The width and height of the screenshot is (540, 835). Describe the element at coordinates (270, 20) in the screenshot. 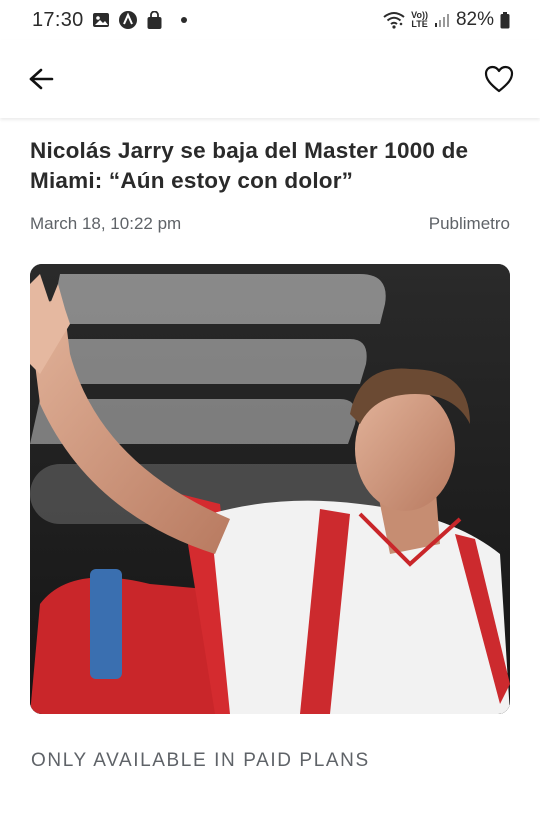

I see `status-bar: 17:30 Vo)) LTE 82%` at that location.